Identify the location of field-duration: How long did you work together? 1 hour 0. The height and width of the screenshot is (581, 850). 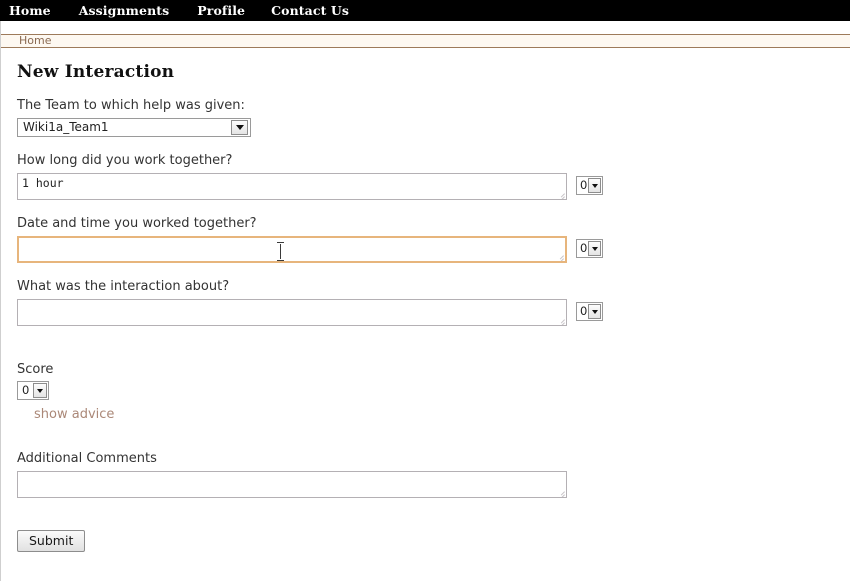
(433, 176).